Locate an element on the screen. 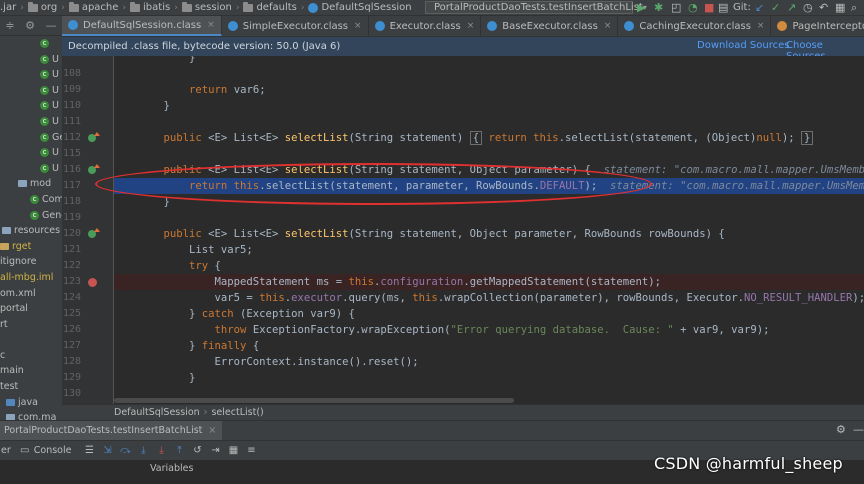  step-over-icon: ⤼ is located at coordinates (125, 451).